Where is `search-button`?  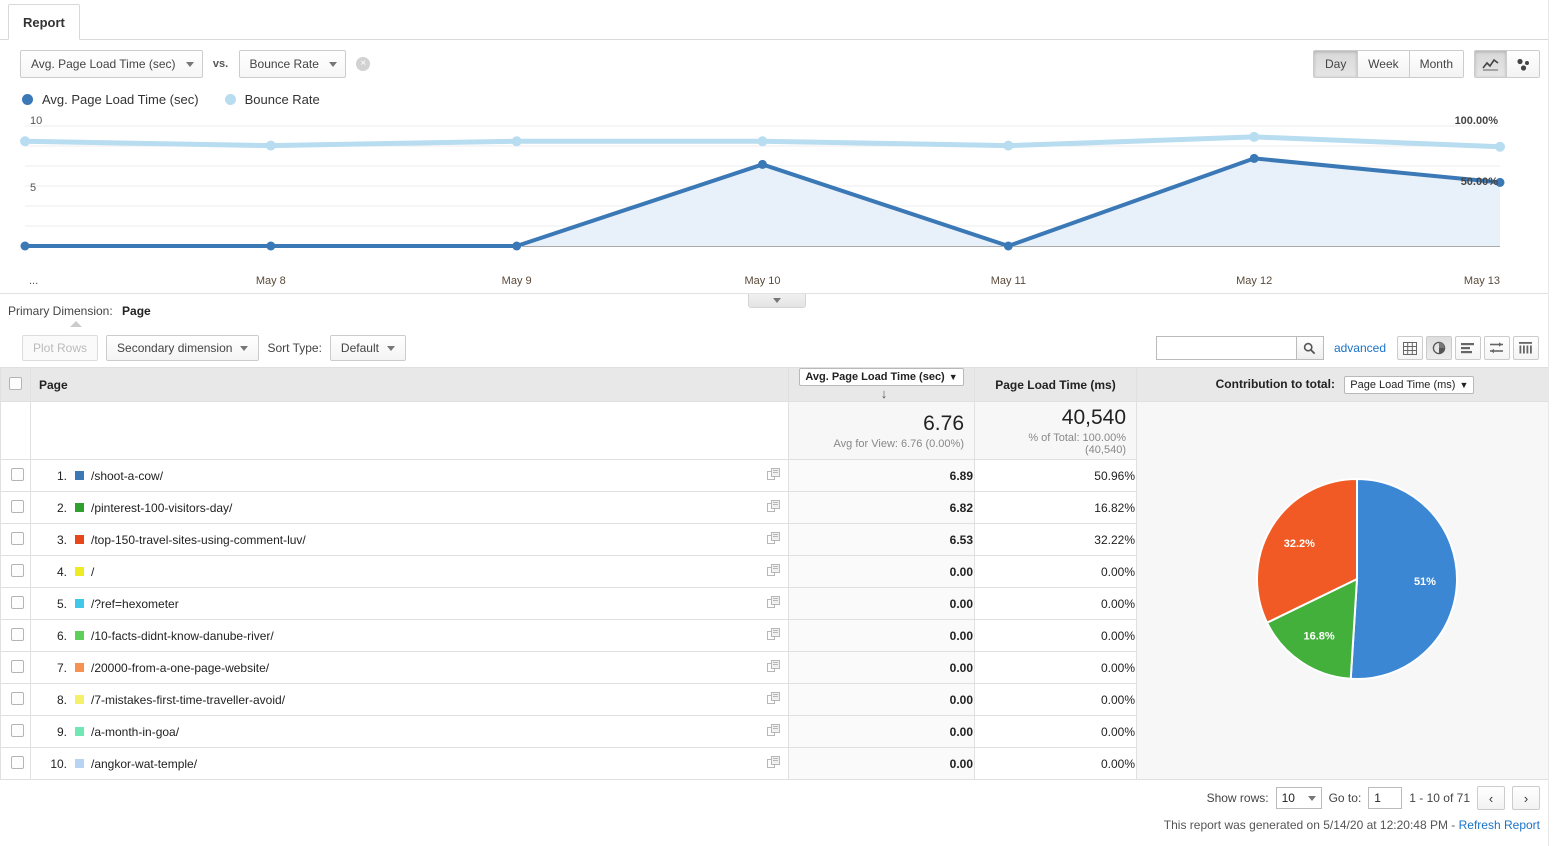 search-button is located at coordinates (1309, 348).